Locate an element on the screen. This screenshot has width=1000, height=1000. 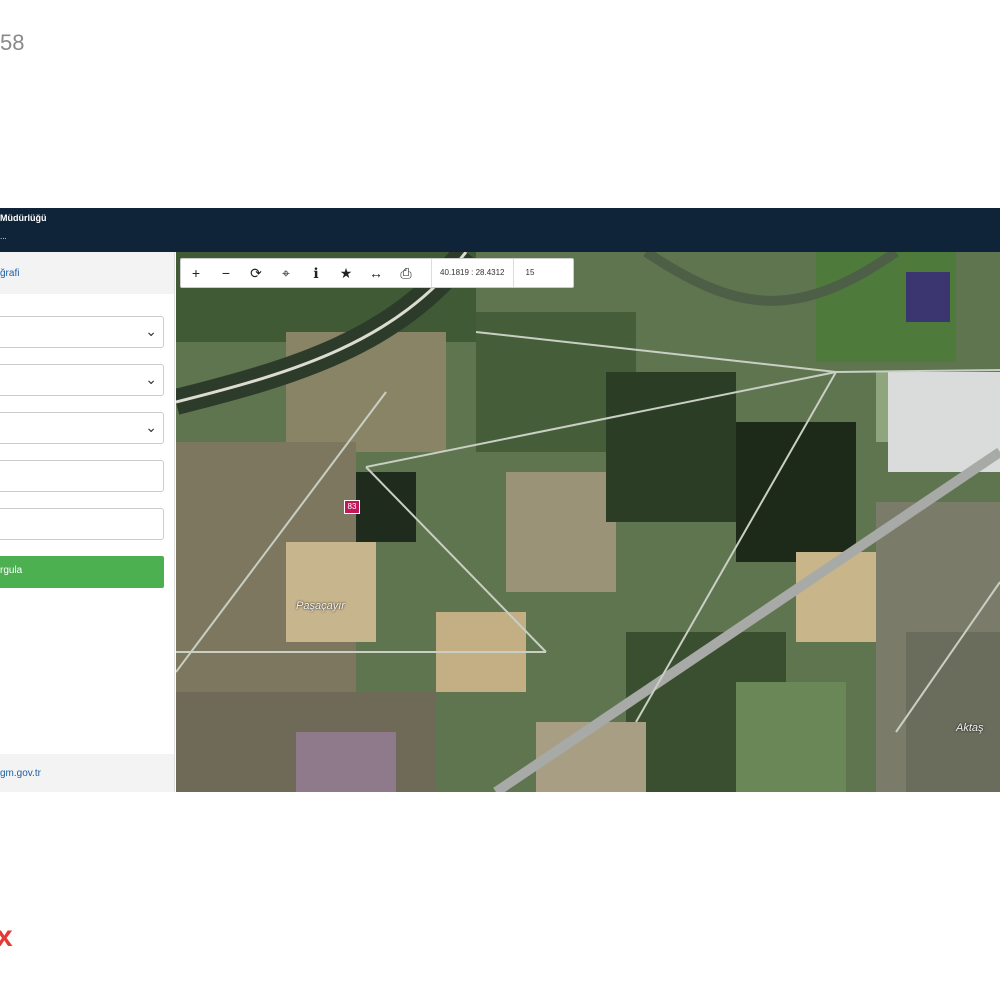
province-select: ⌄ is located at coordinates (82, 332).